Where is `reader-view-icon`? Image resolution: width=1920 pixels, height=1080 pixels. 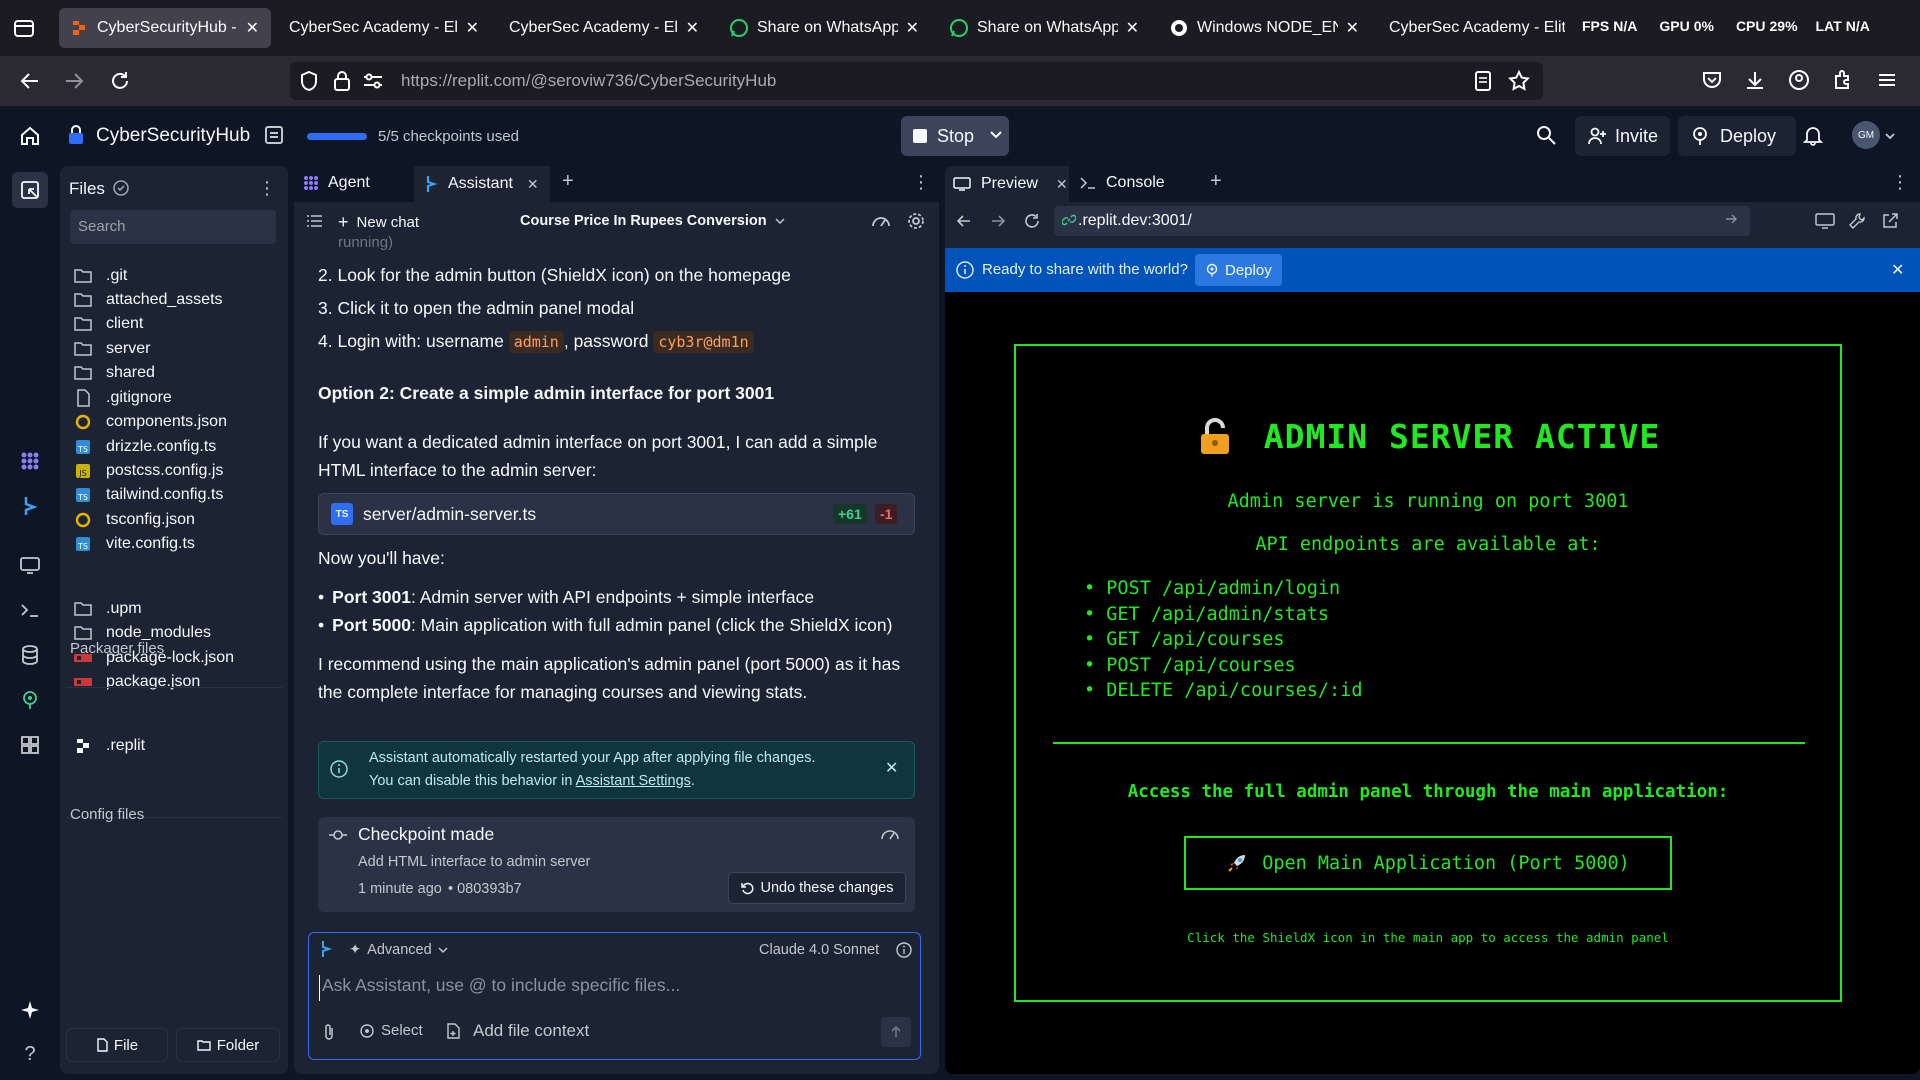 reader-view-icon is located at coordinates (1483, 81).